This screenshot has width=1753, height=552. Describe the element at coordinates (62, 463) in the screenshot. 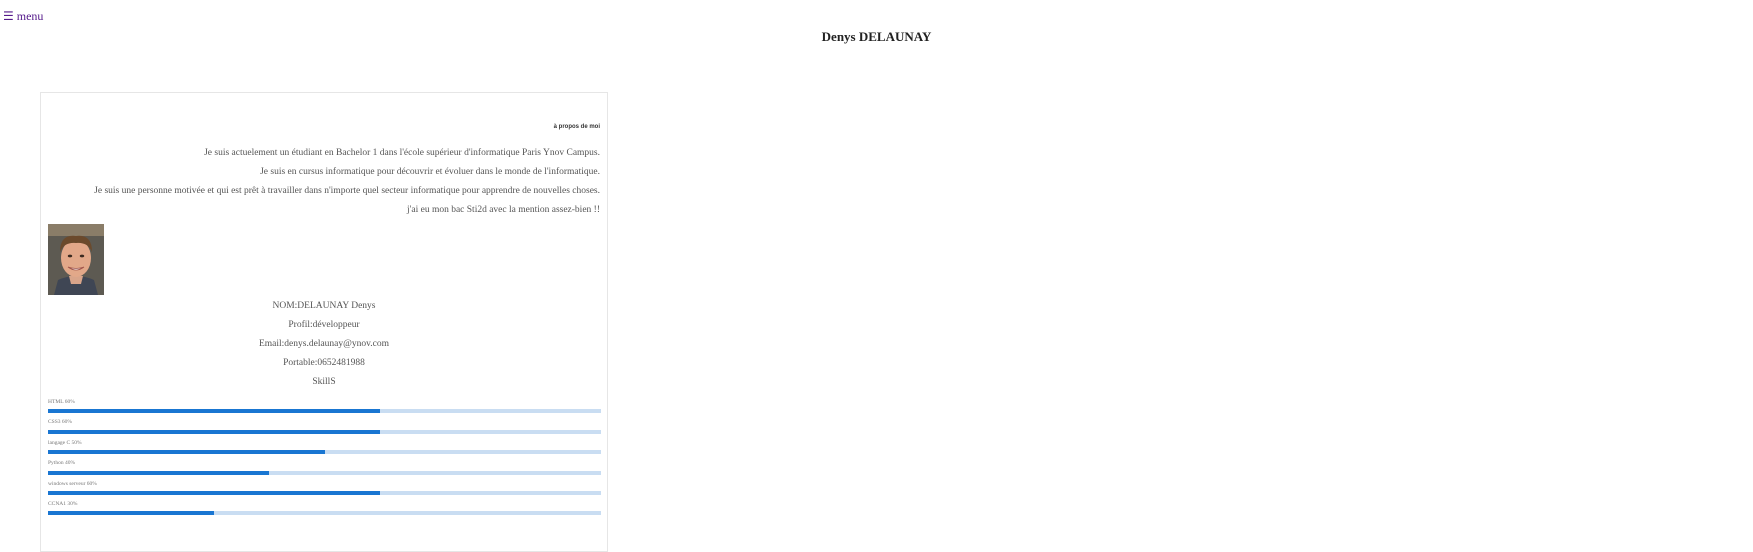

I see `skill-label: Python 40%` at that location.